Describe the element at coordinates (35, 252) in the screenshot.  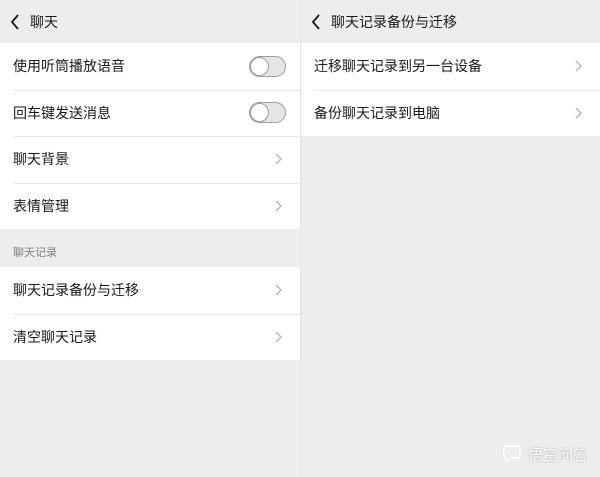
I see `section-label-chat-history: 聊天记录` at that location.